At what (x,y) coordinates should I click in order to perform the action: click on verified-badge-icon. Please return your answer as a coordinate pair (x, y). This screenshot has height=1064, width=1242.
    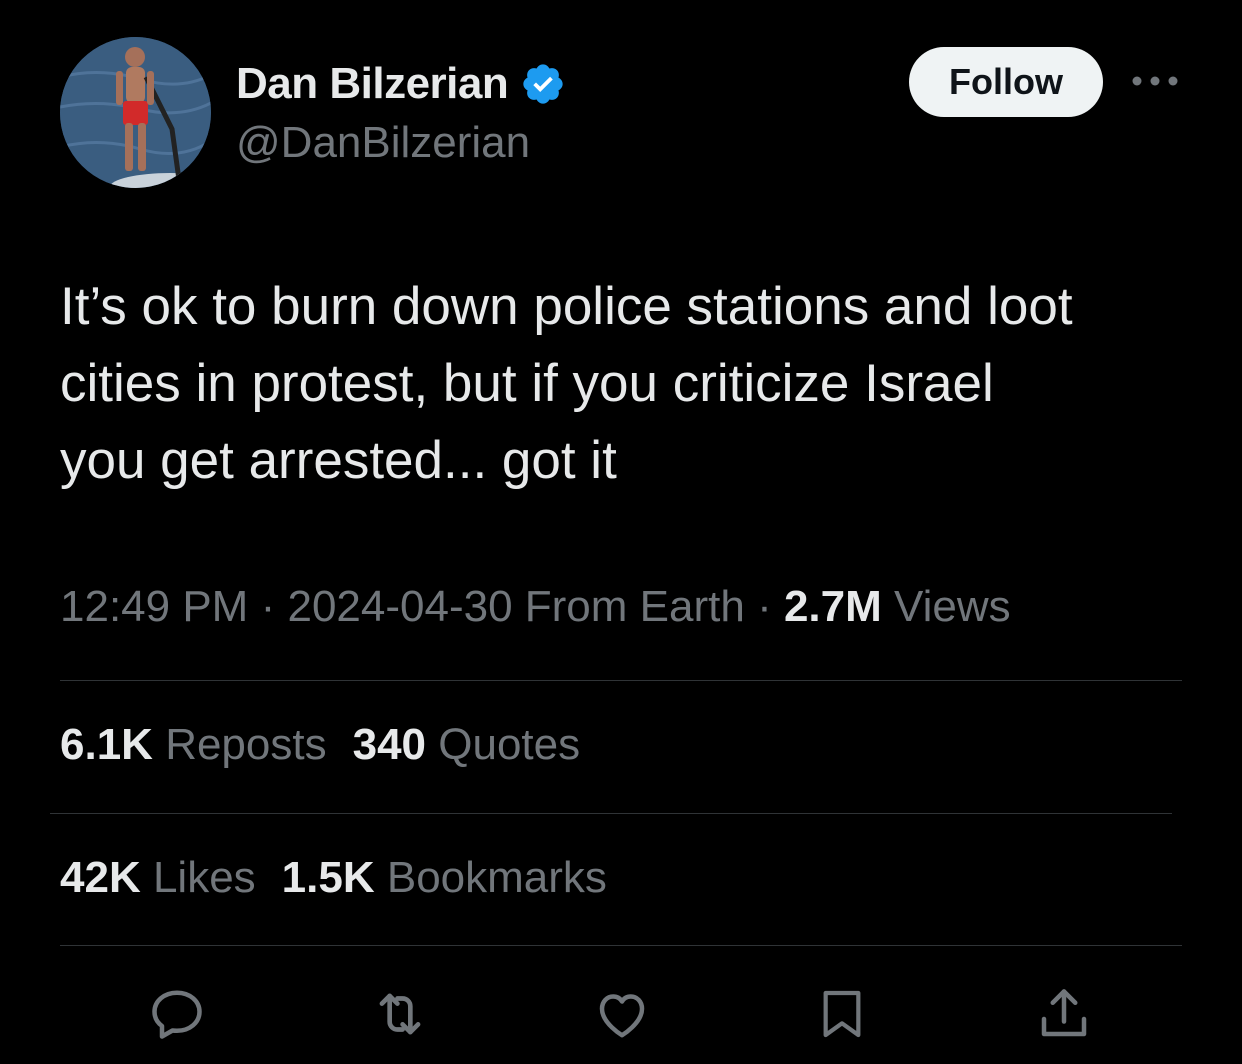
    Looking at the image, I should click on (543, 84).